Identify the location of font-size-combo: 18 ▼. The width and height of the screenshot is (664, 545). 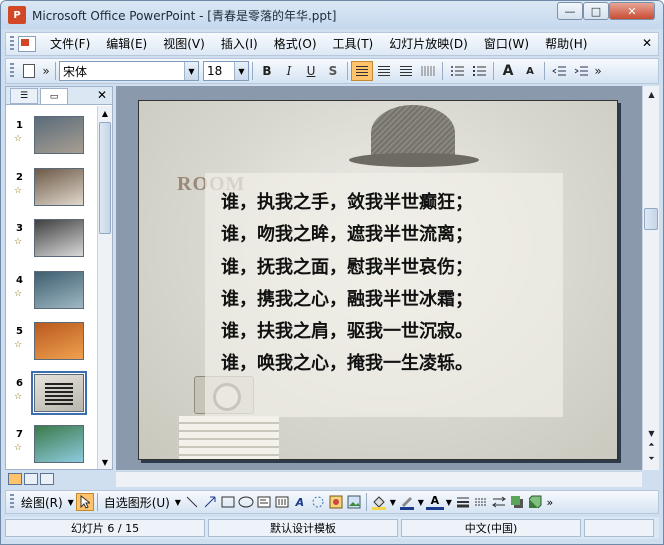
(226, 71).